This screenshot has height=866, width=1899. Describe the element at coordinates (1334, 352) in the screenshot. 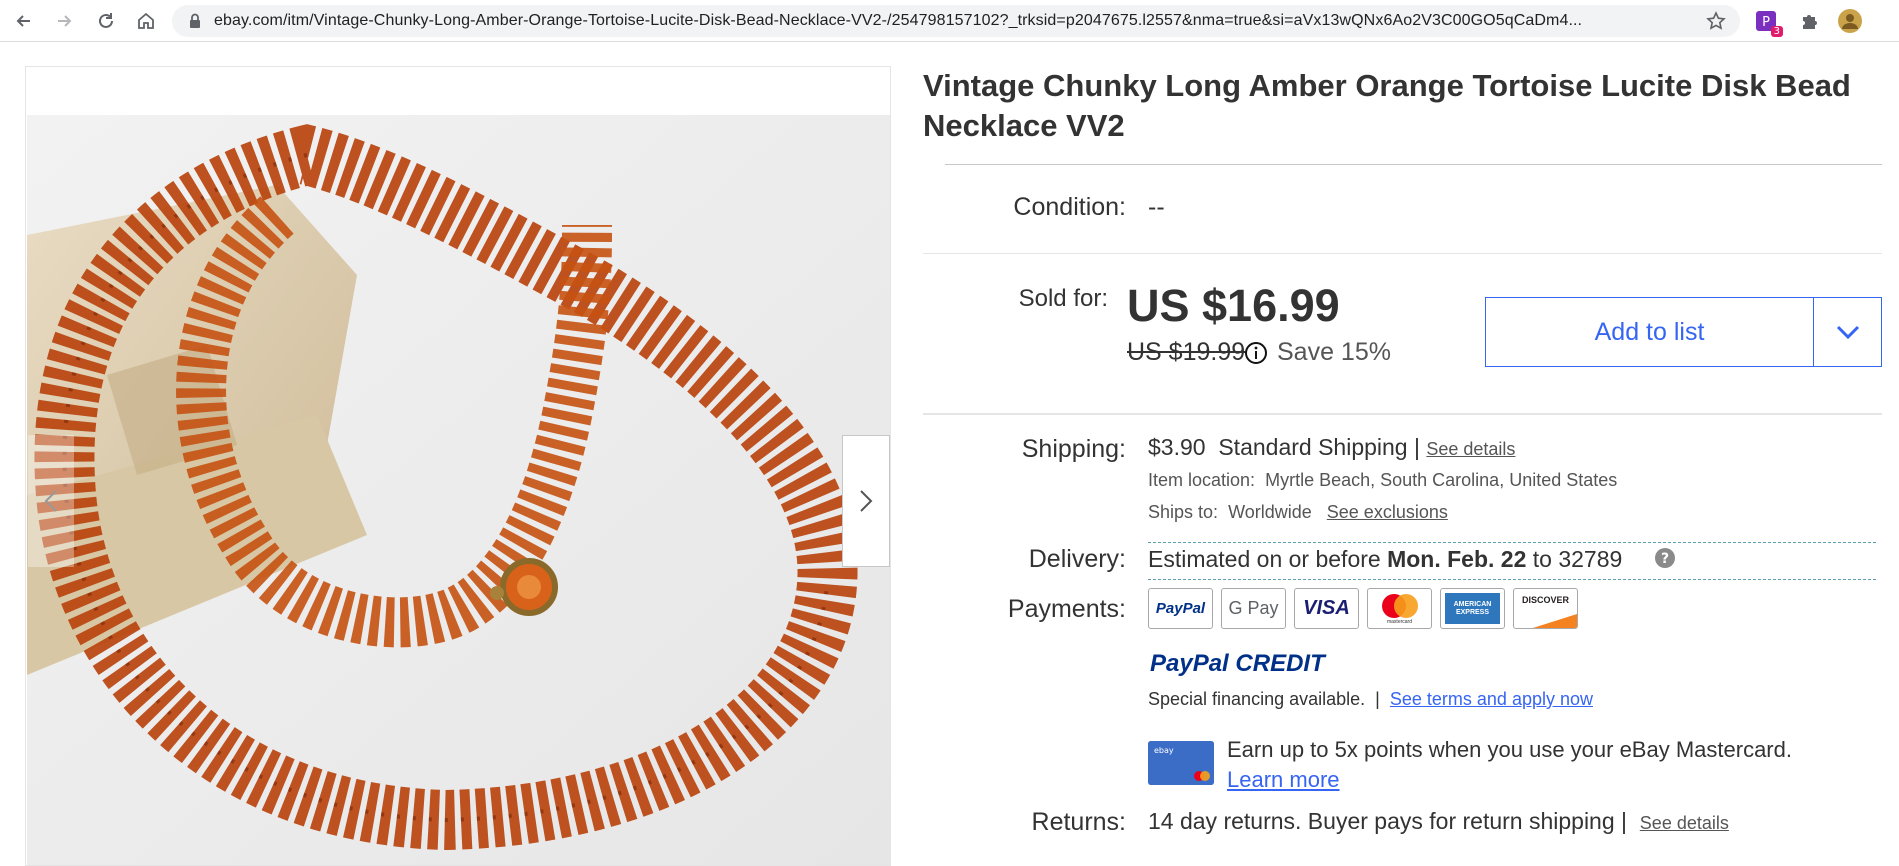

I see `save-percent: Save 15%` at that location.